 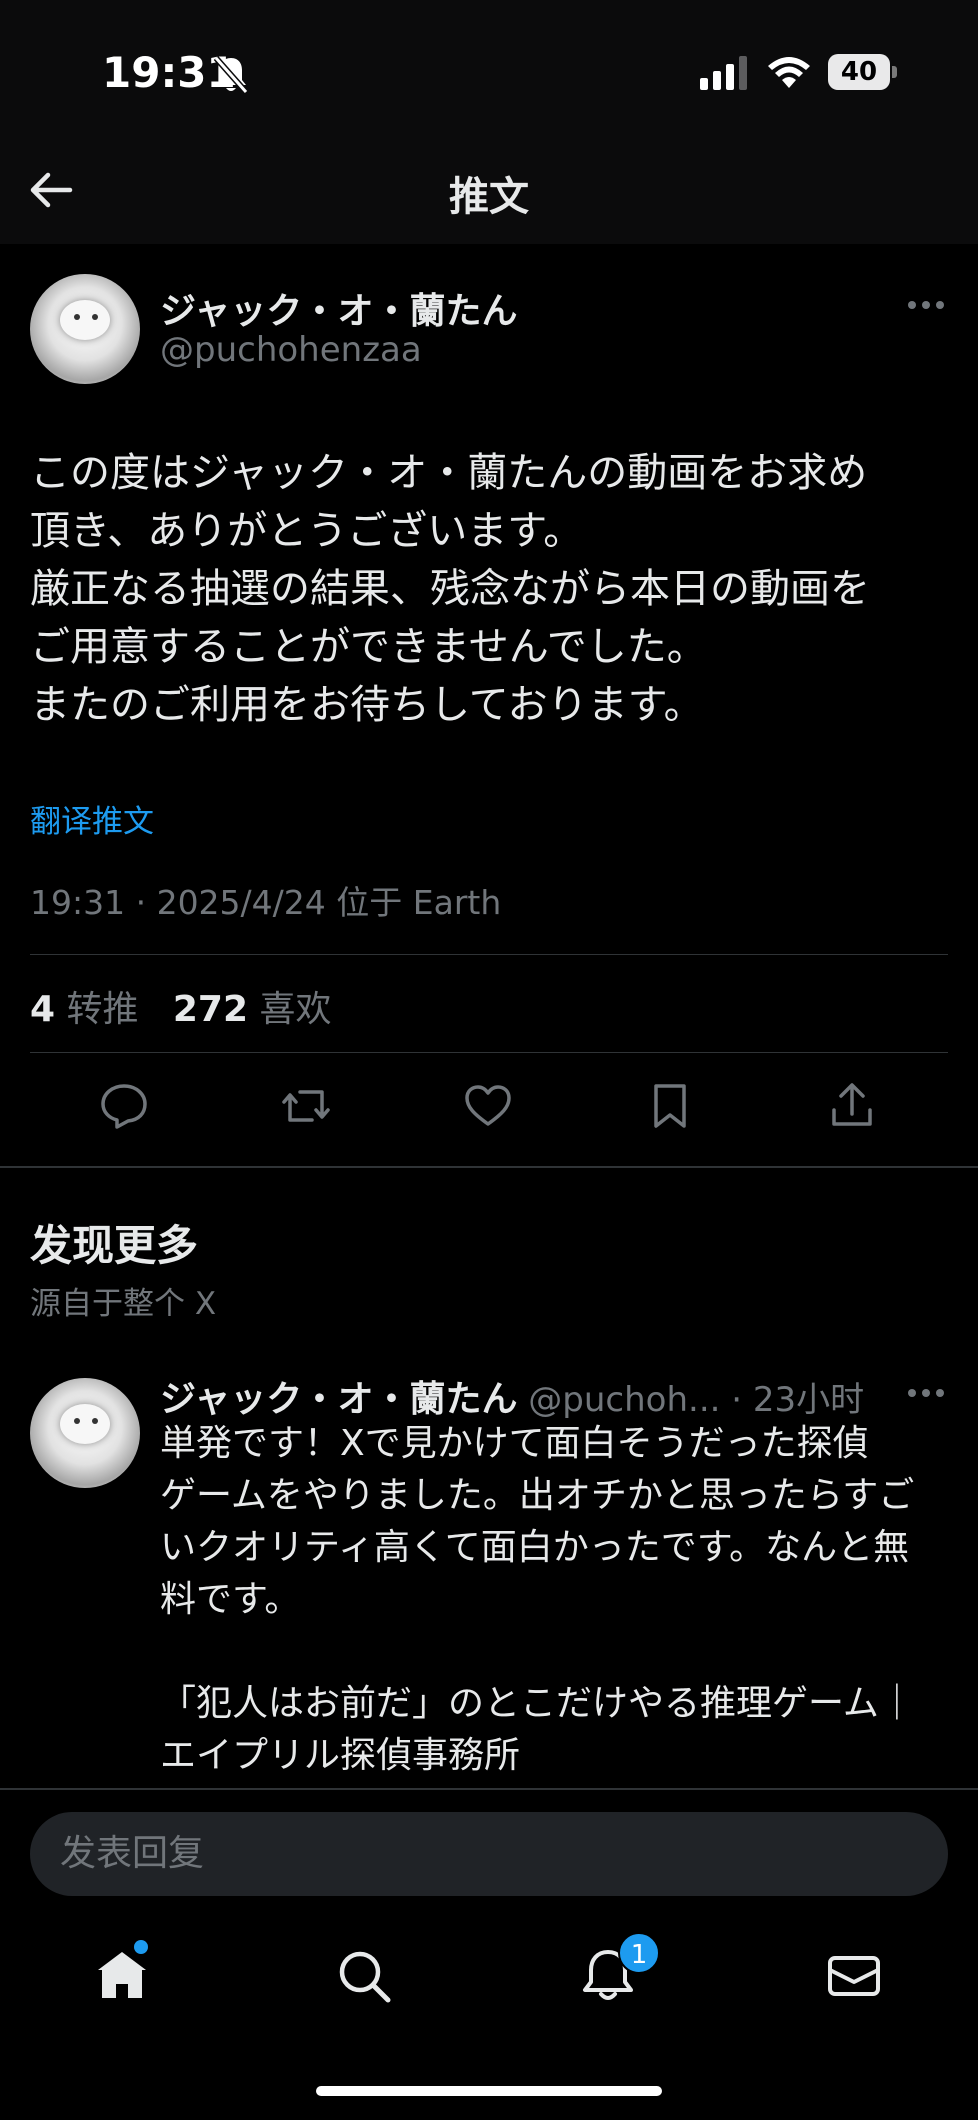 I want to click on bell-off-icon, so click(x=231, y=75).